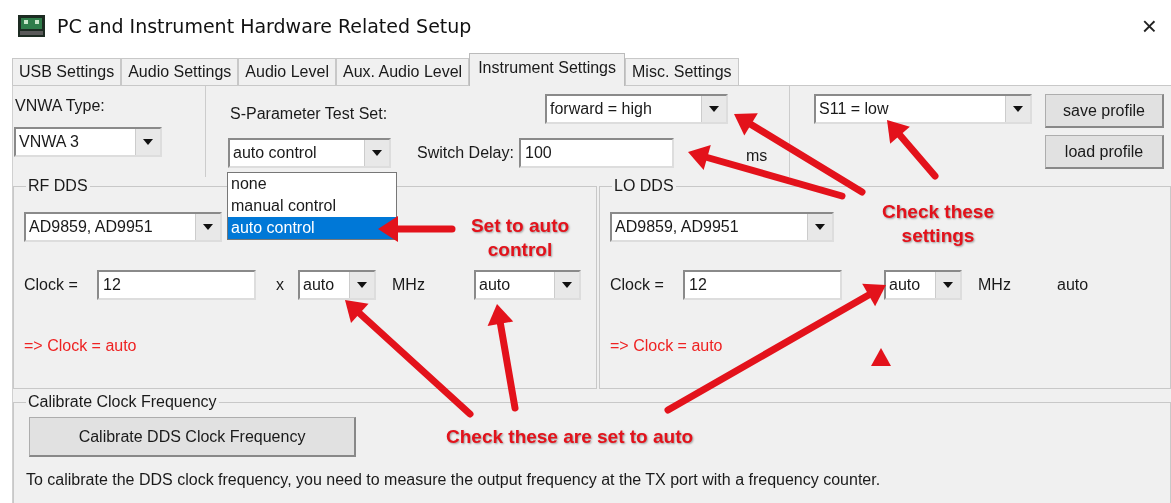 Image resolution: width=1171 pixels, height=503 pixels. Describe the element at coordinates (180, 71) in the screenshot. I see `tab: Audio Settings` at that location.